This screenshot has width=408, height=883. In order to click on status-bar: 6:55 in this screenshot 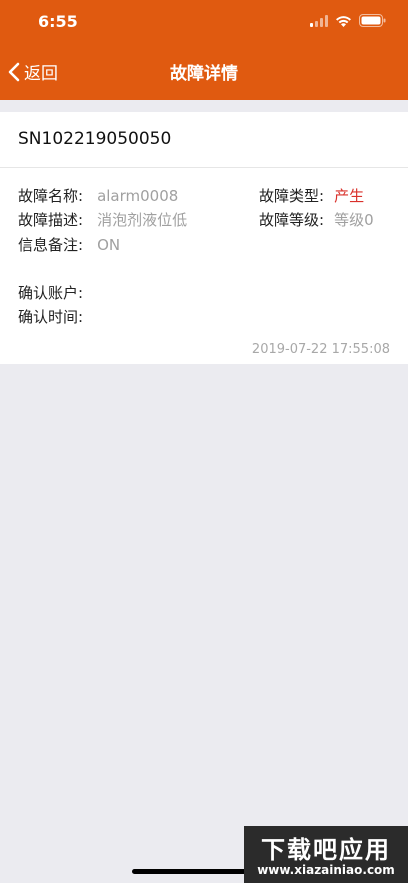, I will do `click(204, 22)`.